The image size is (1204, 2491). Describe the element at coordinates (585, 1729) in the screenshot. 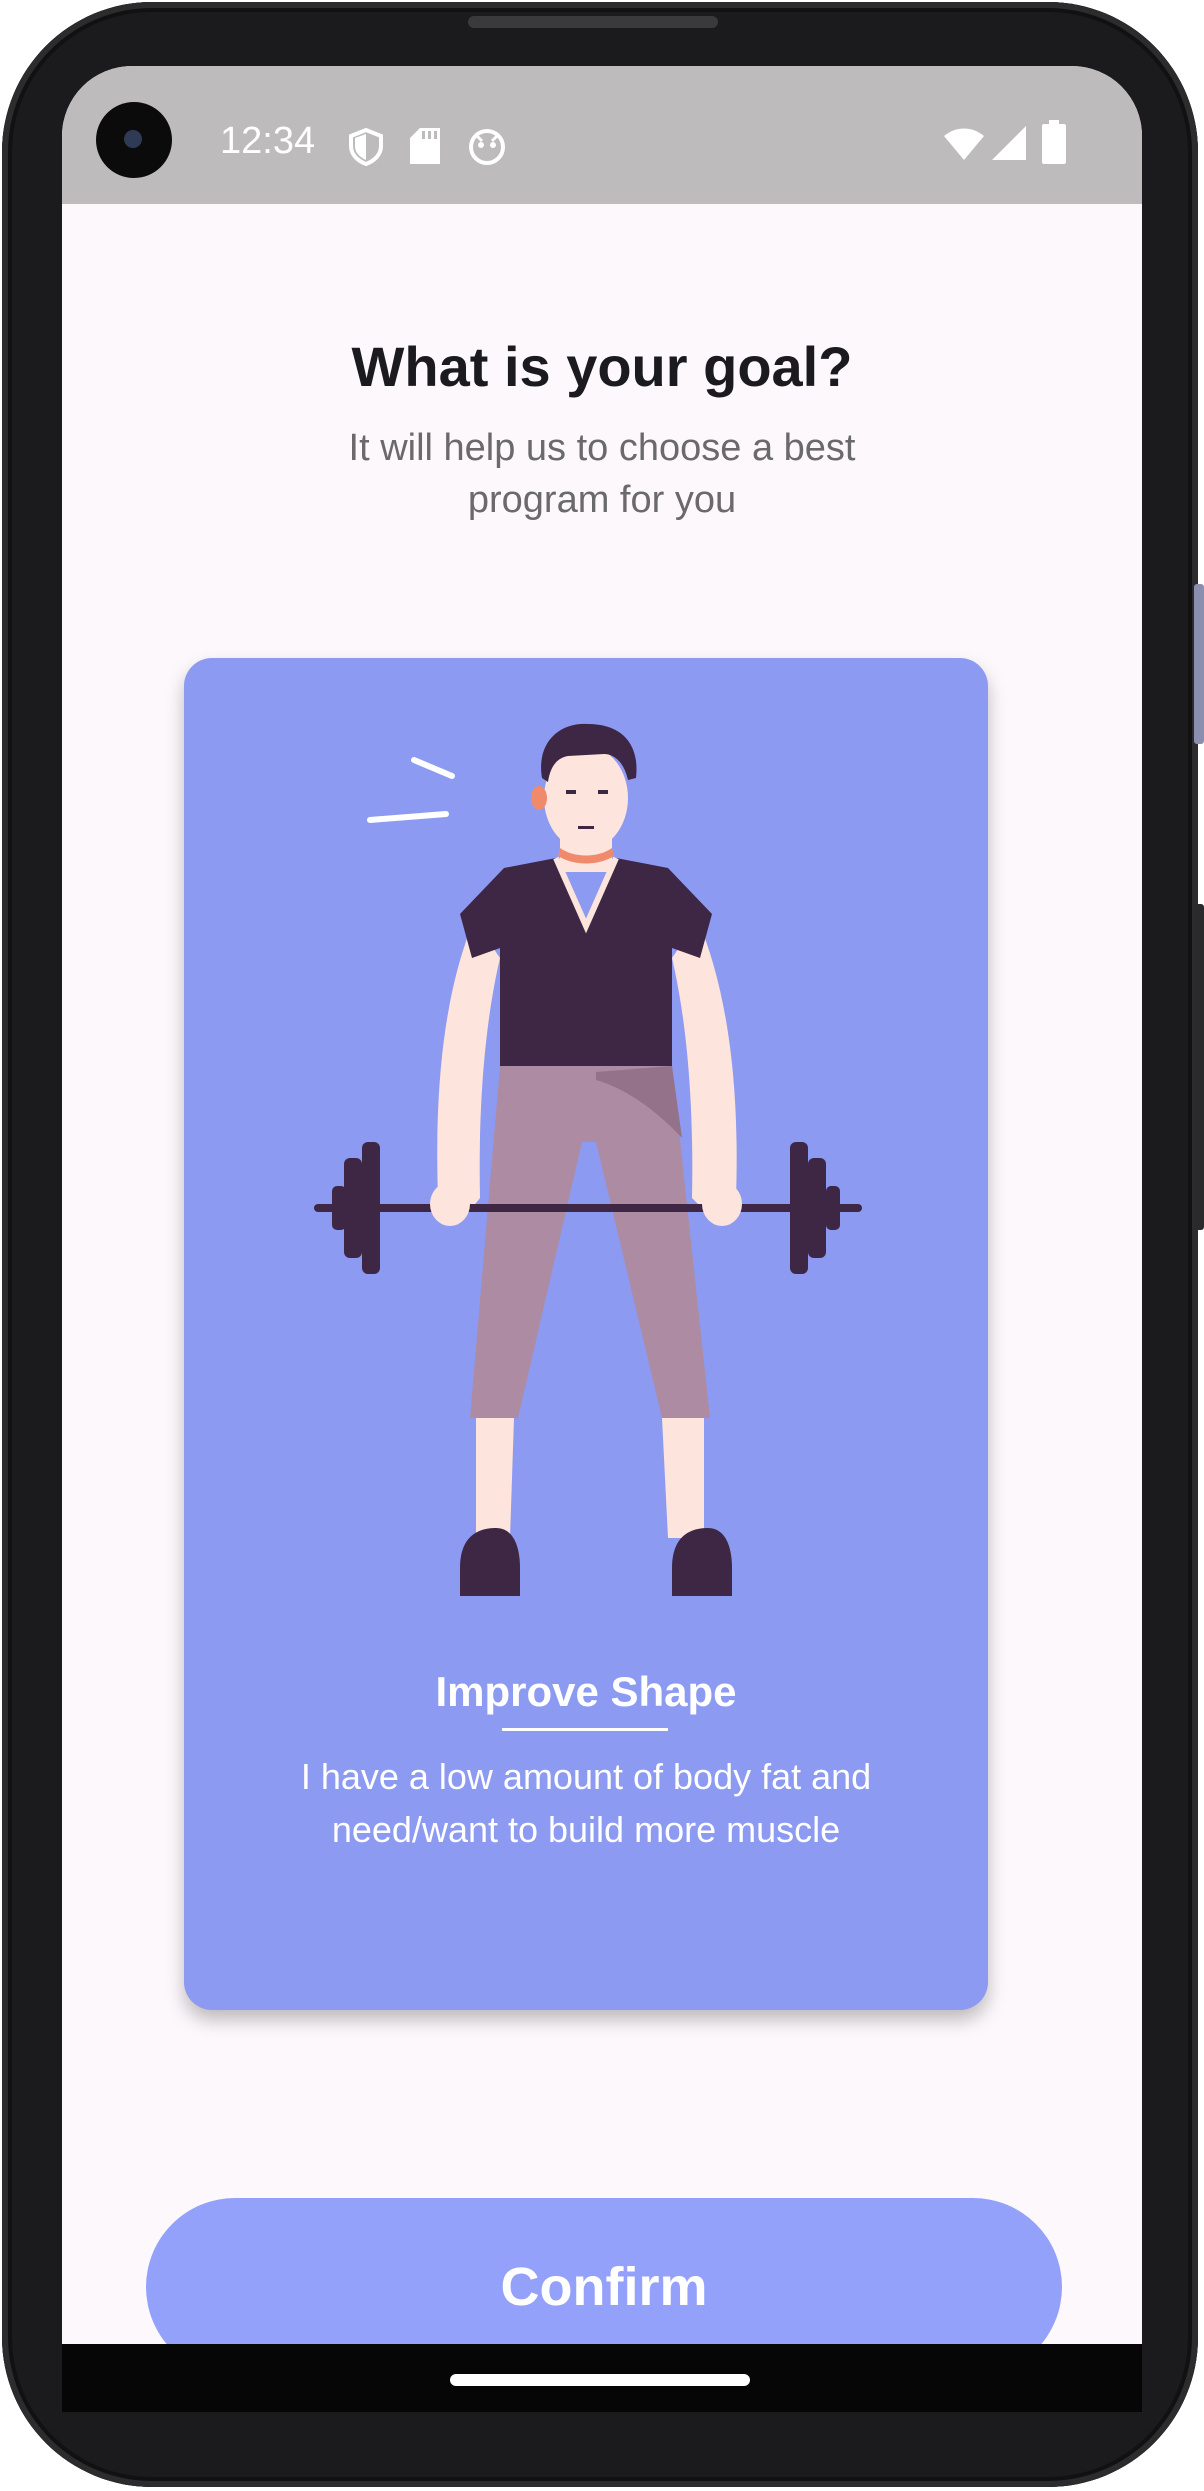

I see `goal-title-underline` at that location.